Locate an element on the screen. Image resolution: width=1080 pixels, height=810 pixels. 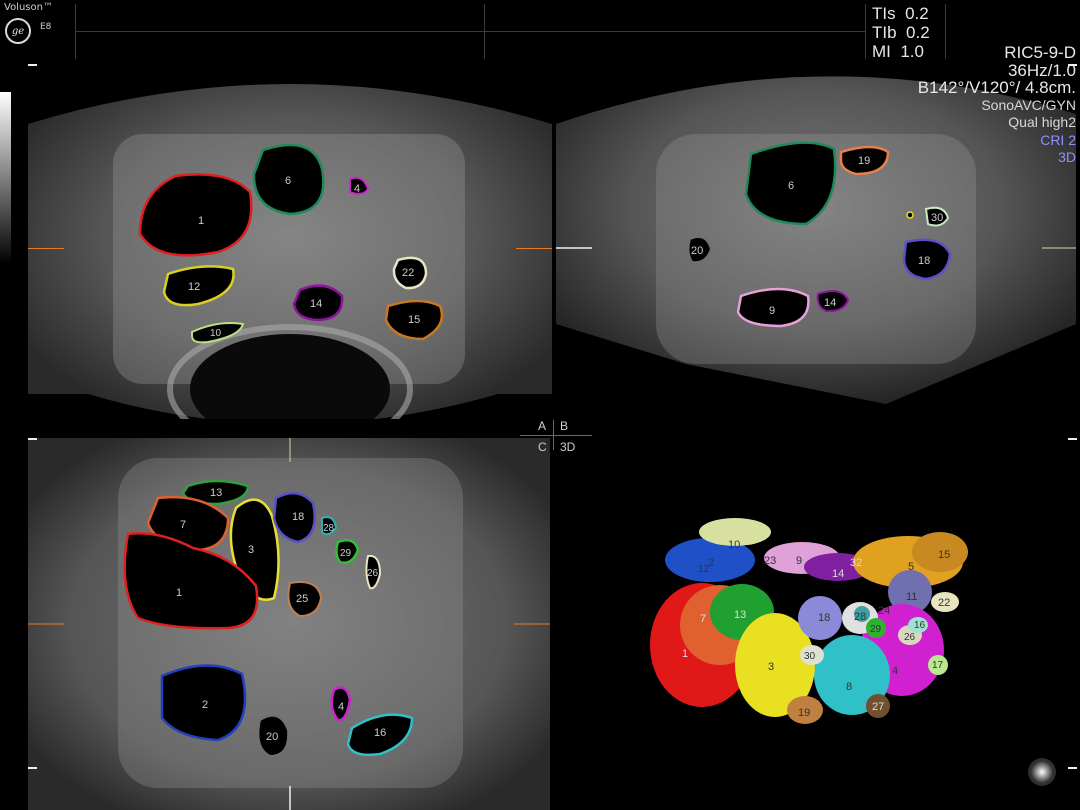
volume-label: 12 is located at coordinates (704, 569).